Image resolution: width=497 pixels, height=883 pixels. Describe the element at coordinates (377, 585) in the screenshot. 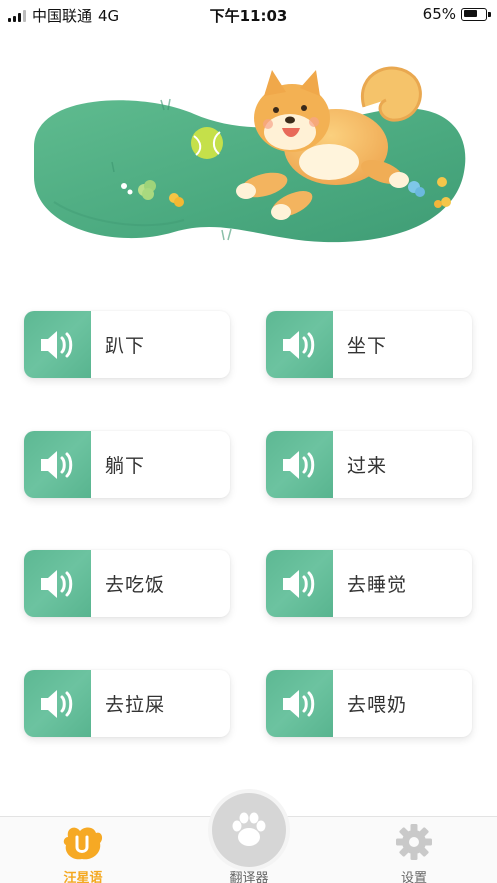

I see `command-label: 去睡觉` at that location.